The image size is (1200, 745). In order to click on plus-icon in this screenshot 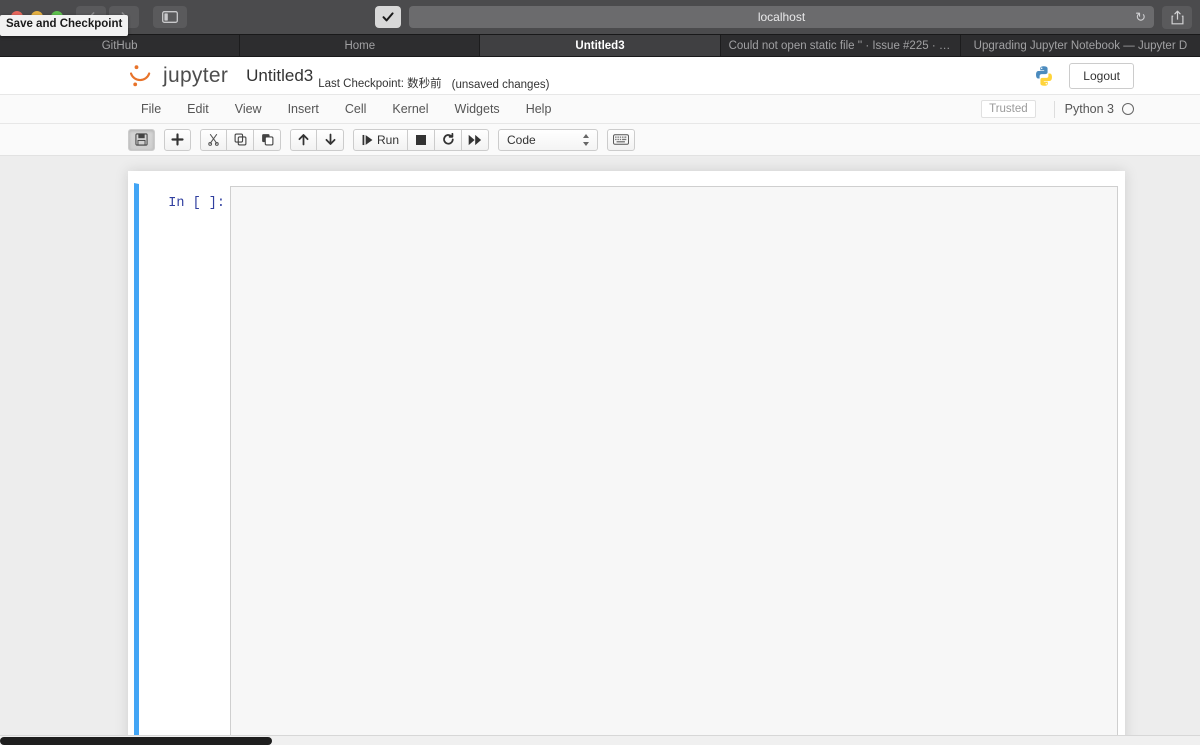, I will do `click(177, 139)`.